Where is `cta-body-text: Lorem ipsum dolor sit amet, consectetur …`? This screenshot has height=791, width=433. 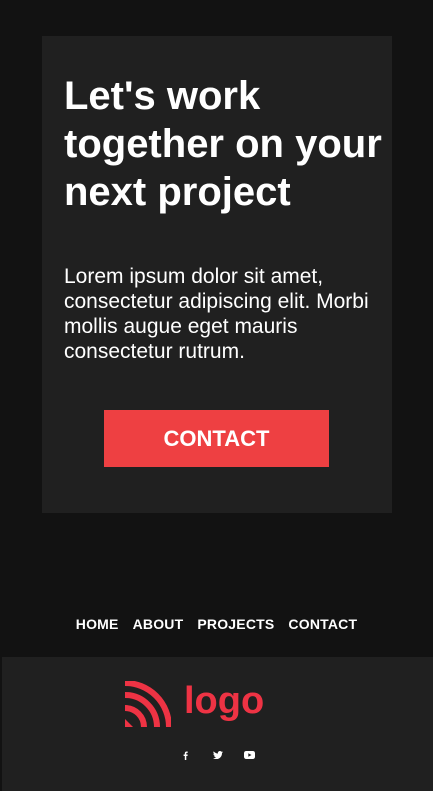
cta-body-text: Lorem ipsum dolor sit amet, consectetur … is located at coordinates (216, 314).